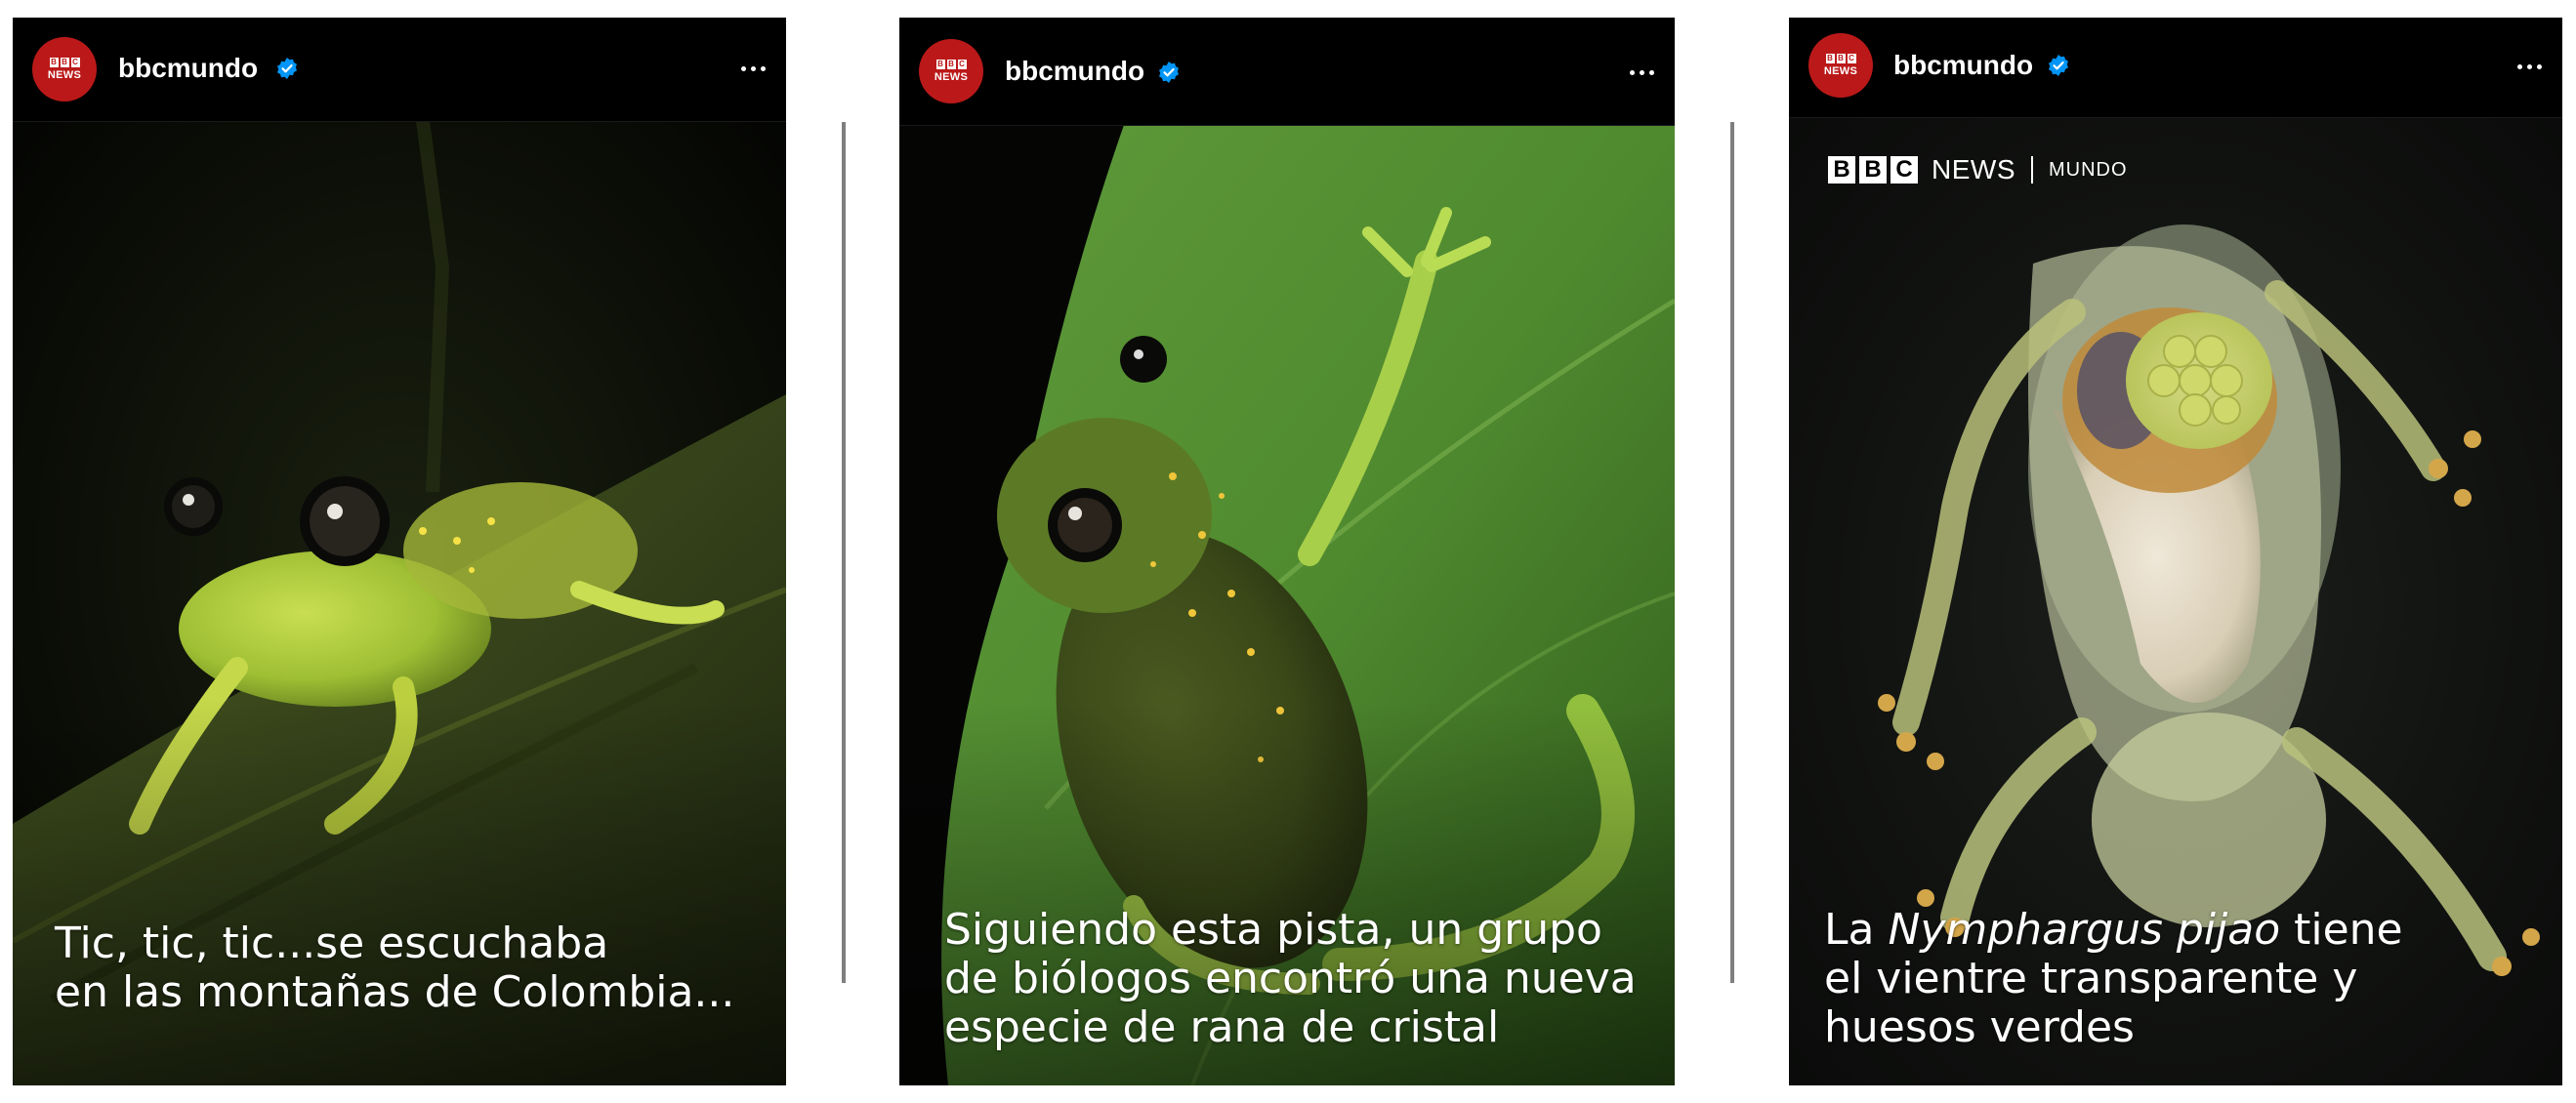  What do you see at coordinates (1978, 169) in the screenshot?
I see `bbc-news-mundo-logo: BBC NEWS MUNDO` at bounding box center [1978, 169].